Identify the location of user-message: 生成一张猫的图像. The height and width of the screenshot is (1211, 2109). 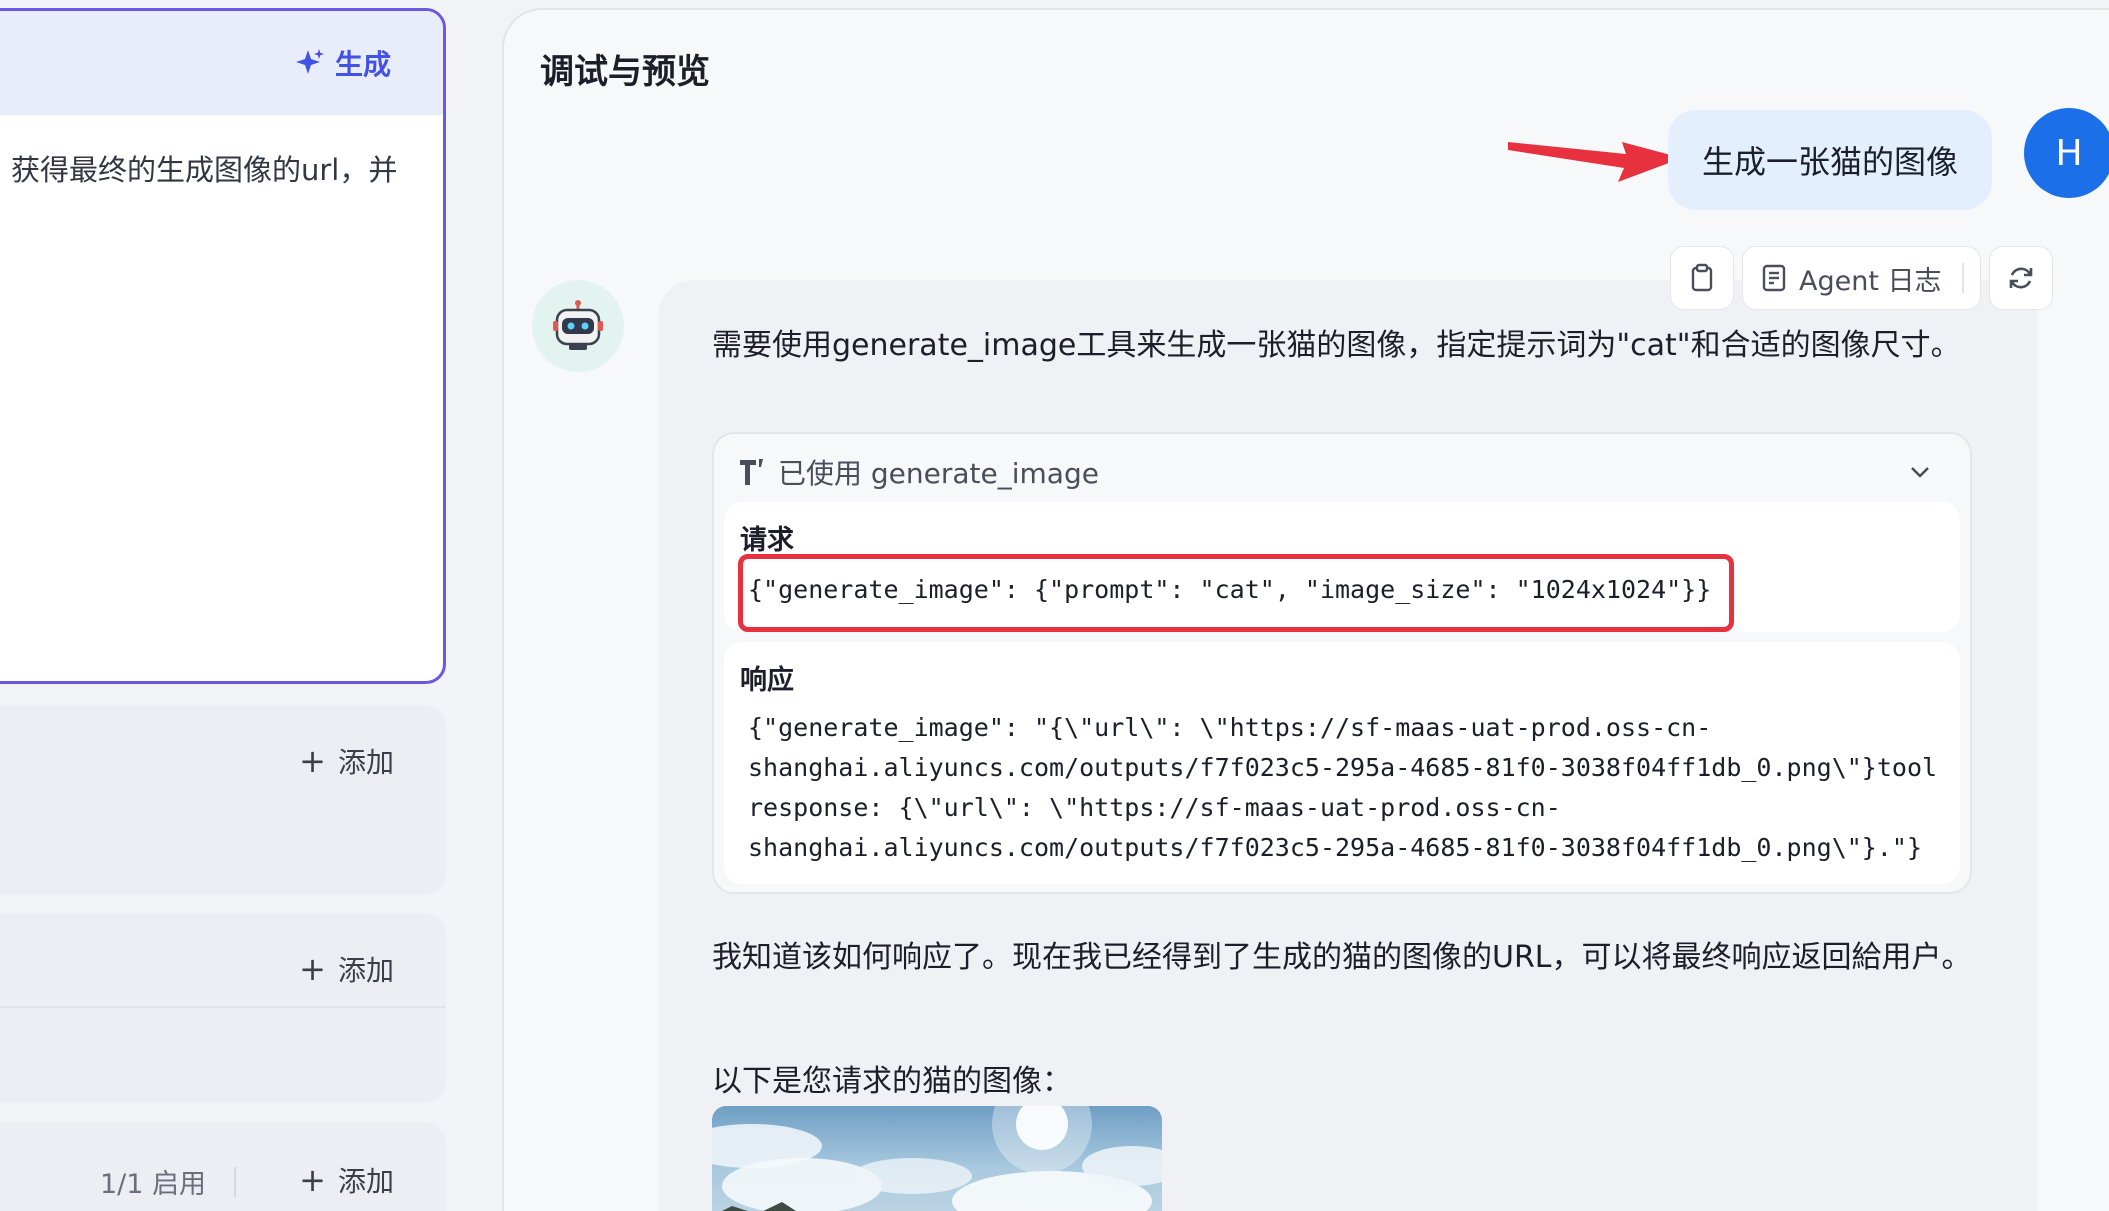
(1830, 160).